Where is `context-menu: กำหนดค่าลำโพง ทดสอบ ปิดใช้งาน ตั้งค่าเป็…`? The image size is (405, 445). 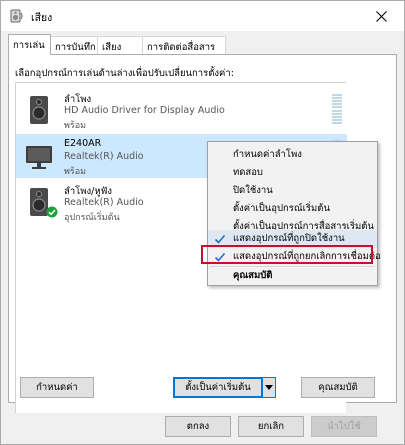 context-menu: กำหนดค่าลำโพง ทดสอบ ปิดใช้งาน ตั้งค่าเป็… is located at coordinates (294, 213).